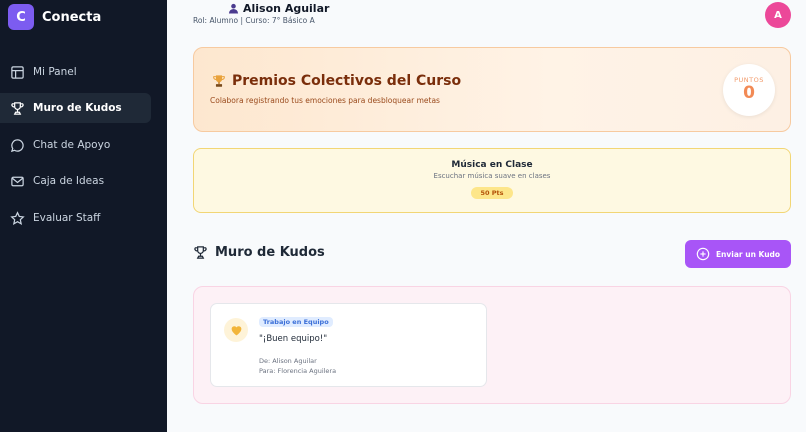 Image resolution: width=806 pixels, height=432 pixels. Describe the element at coordinates (254, 20) in the screenshot. I see `user-subtitle: Rol: Alumno | Curso: 7° Básico A` at that location.